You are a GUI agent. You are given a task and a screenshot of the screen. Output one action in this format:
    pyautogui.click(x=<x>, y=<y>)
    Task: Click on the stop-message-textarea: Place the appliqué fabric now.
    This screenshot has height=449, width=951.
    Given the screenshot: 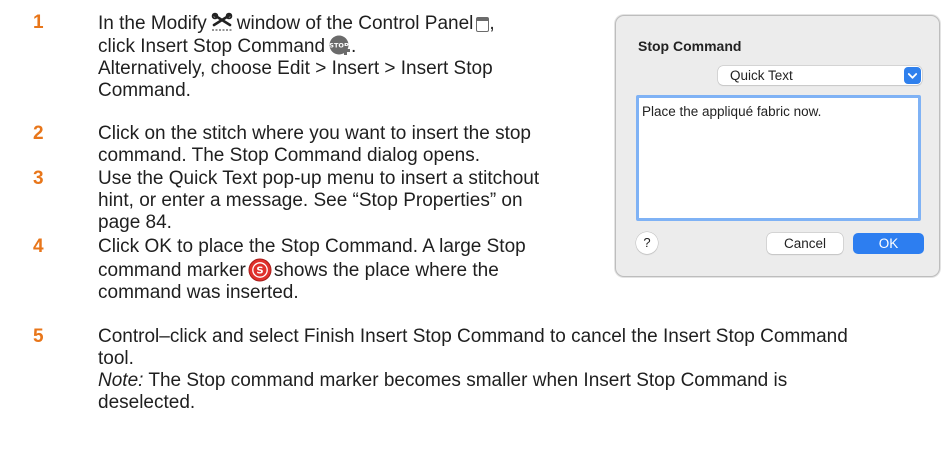 What is the action you would take?
    pyautogui.click(x=778, y=158)
    